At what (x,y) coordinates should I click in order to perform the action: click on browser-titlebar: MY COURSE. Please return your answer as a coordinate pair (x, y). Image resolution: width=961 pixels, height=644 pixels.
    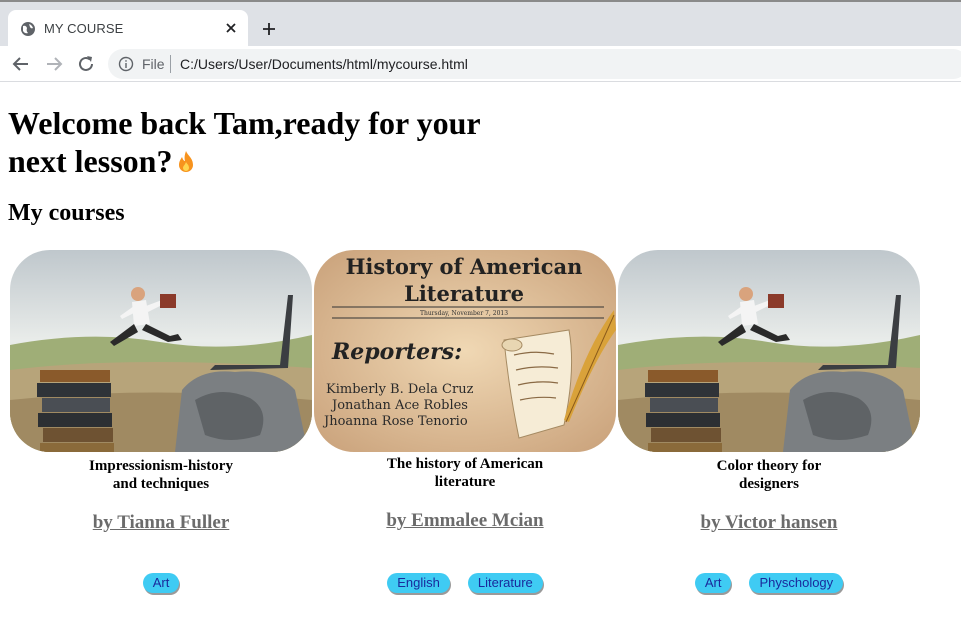
    Looking at the image, I should click on (480, 24).